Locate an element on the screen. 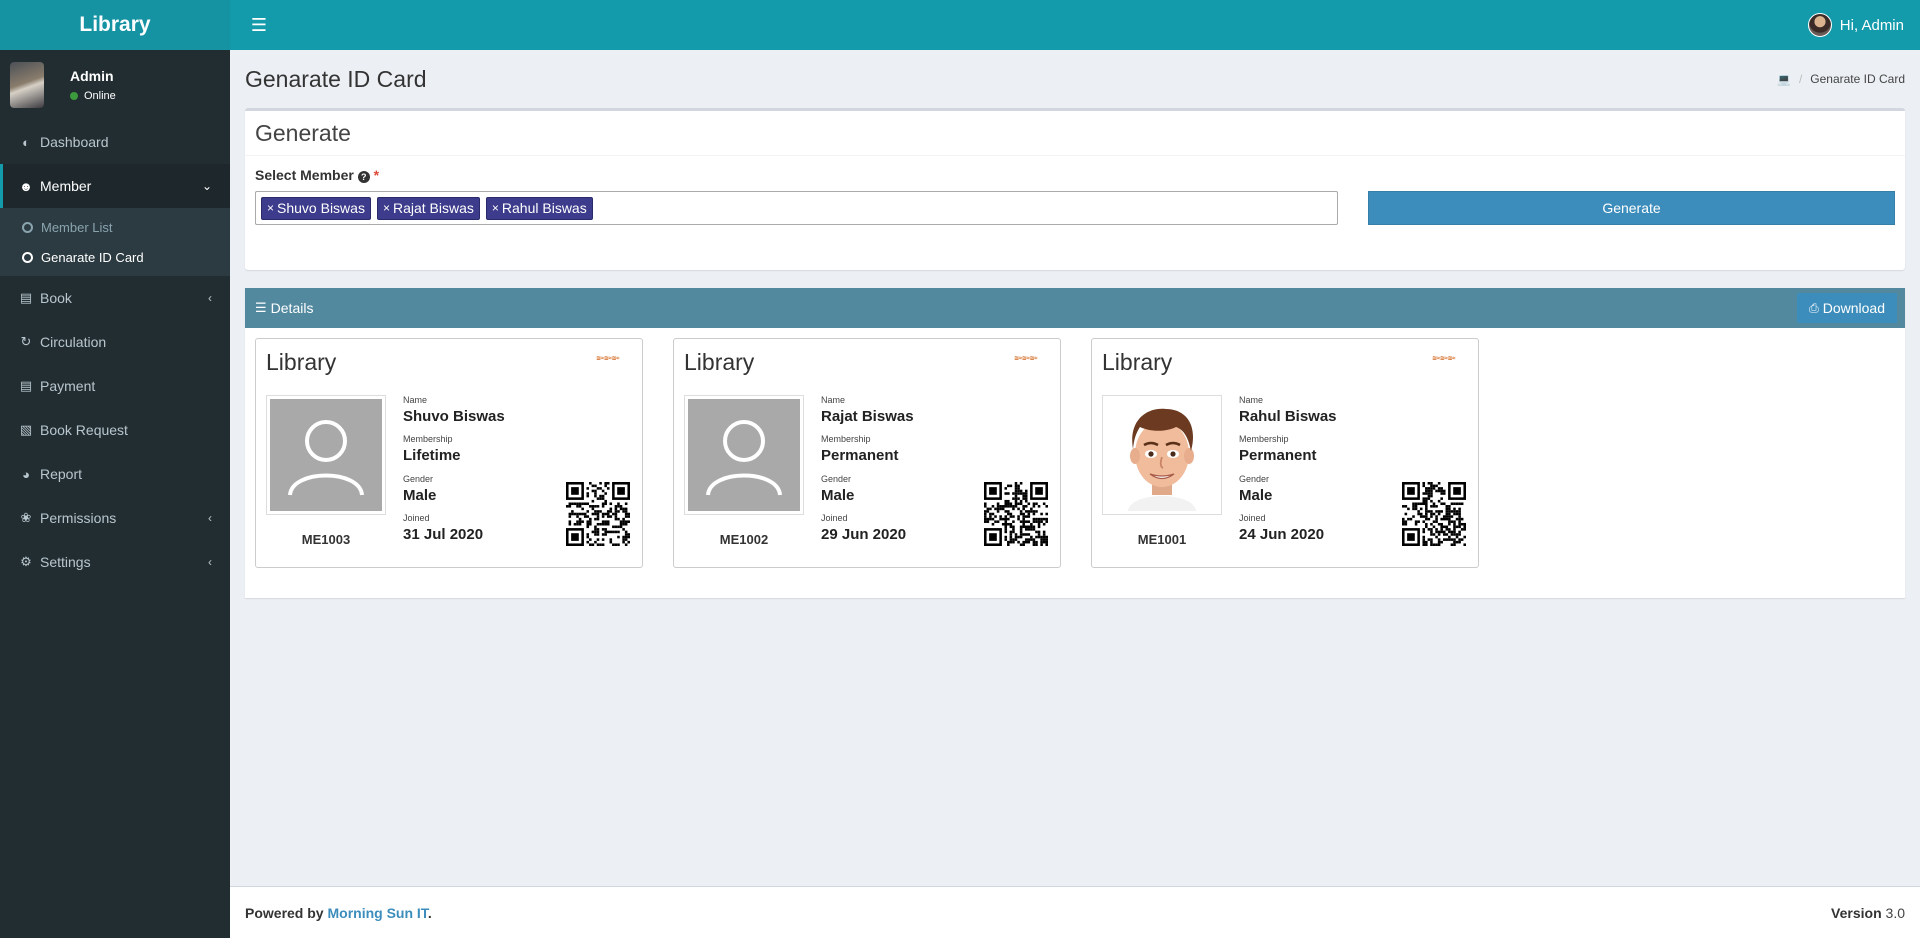 This screenshot has height=938, width=1920. member-name: Rahul Biswas is located at coordinates (1288, 416).